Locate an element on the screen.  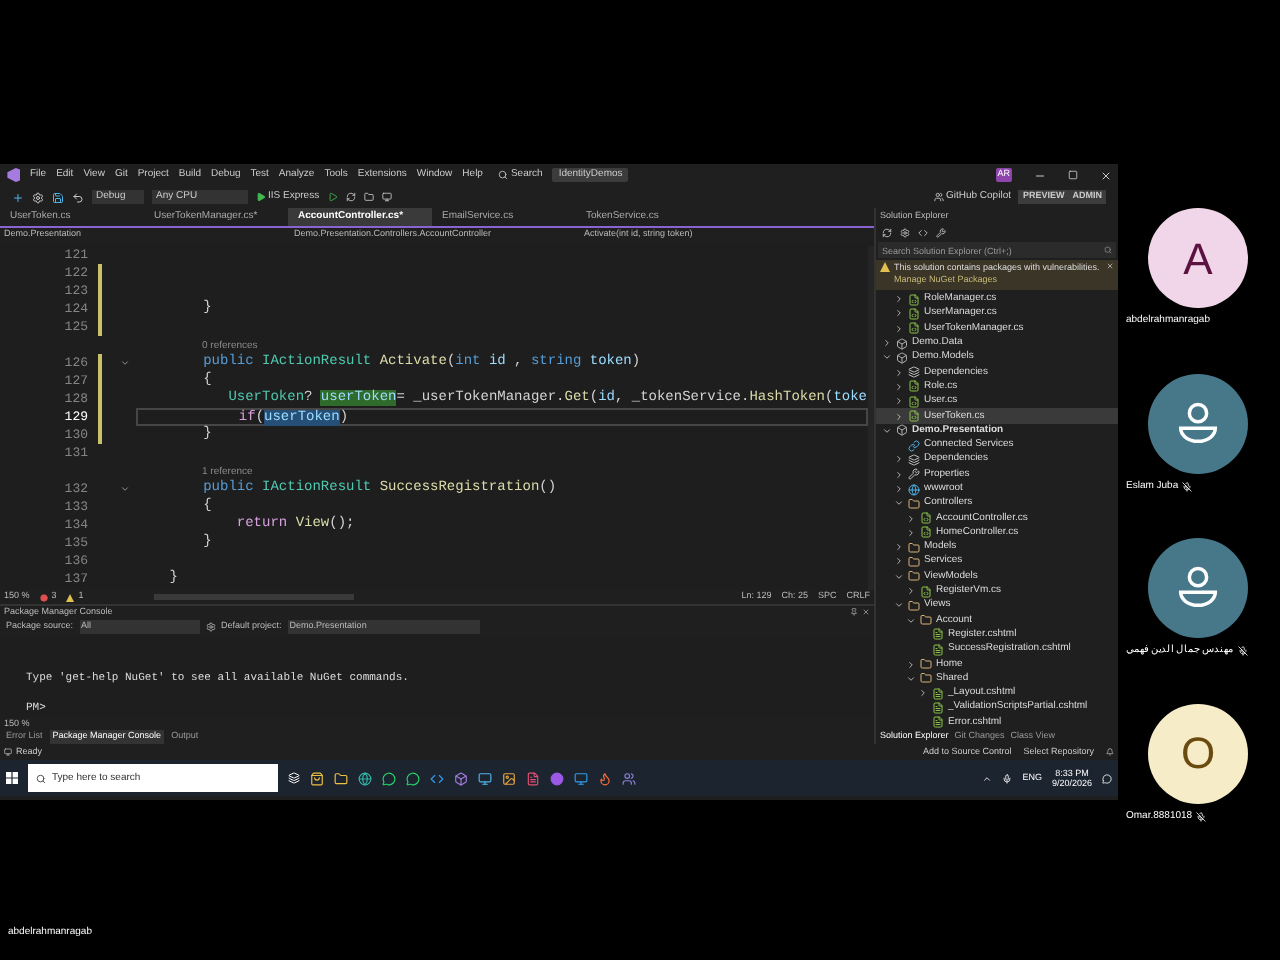
flame-icon is located at coordinates (605, 778).